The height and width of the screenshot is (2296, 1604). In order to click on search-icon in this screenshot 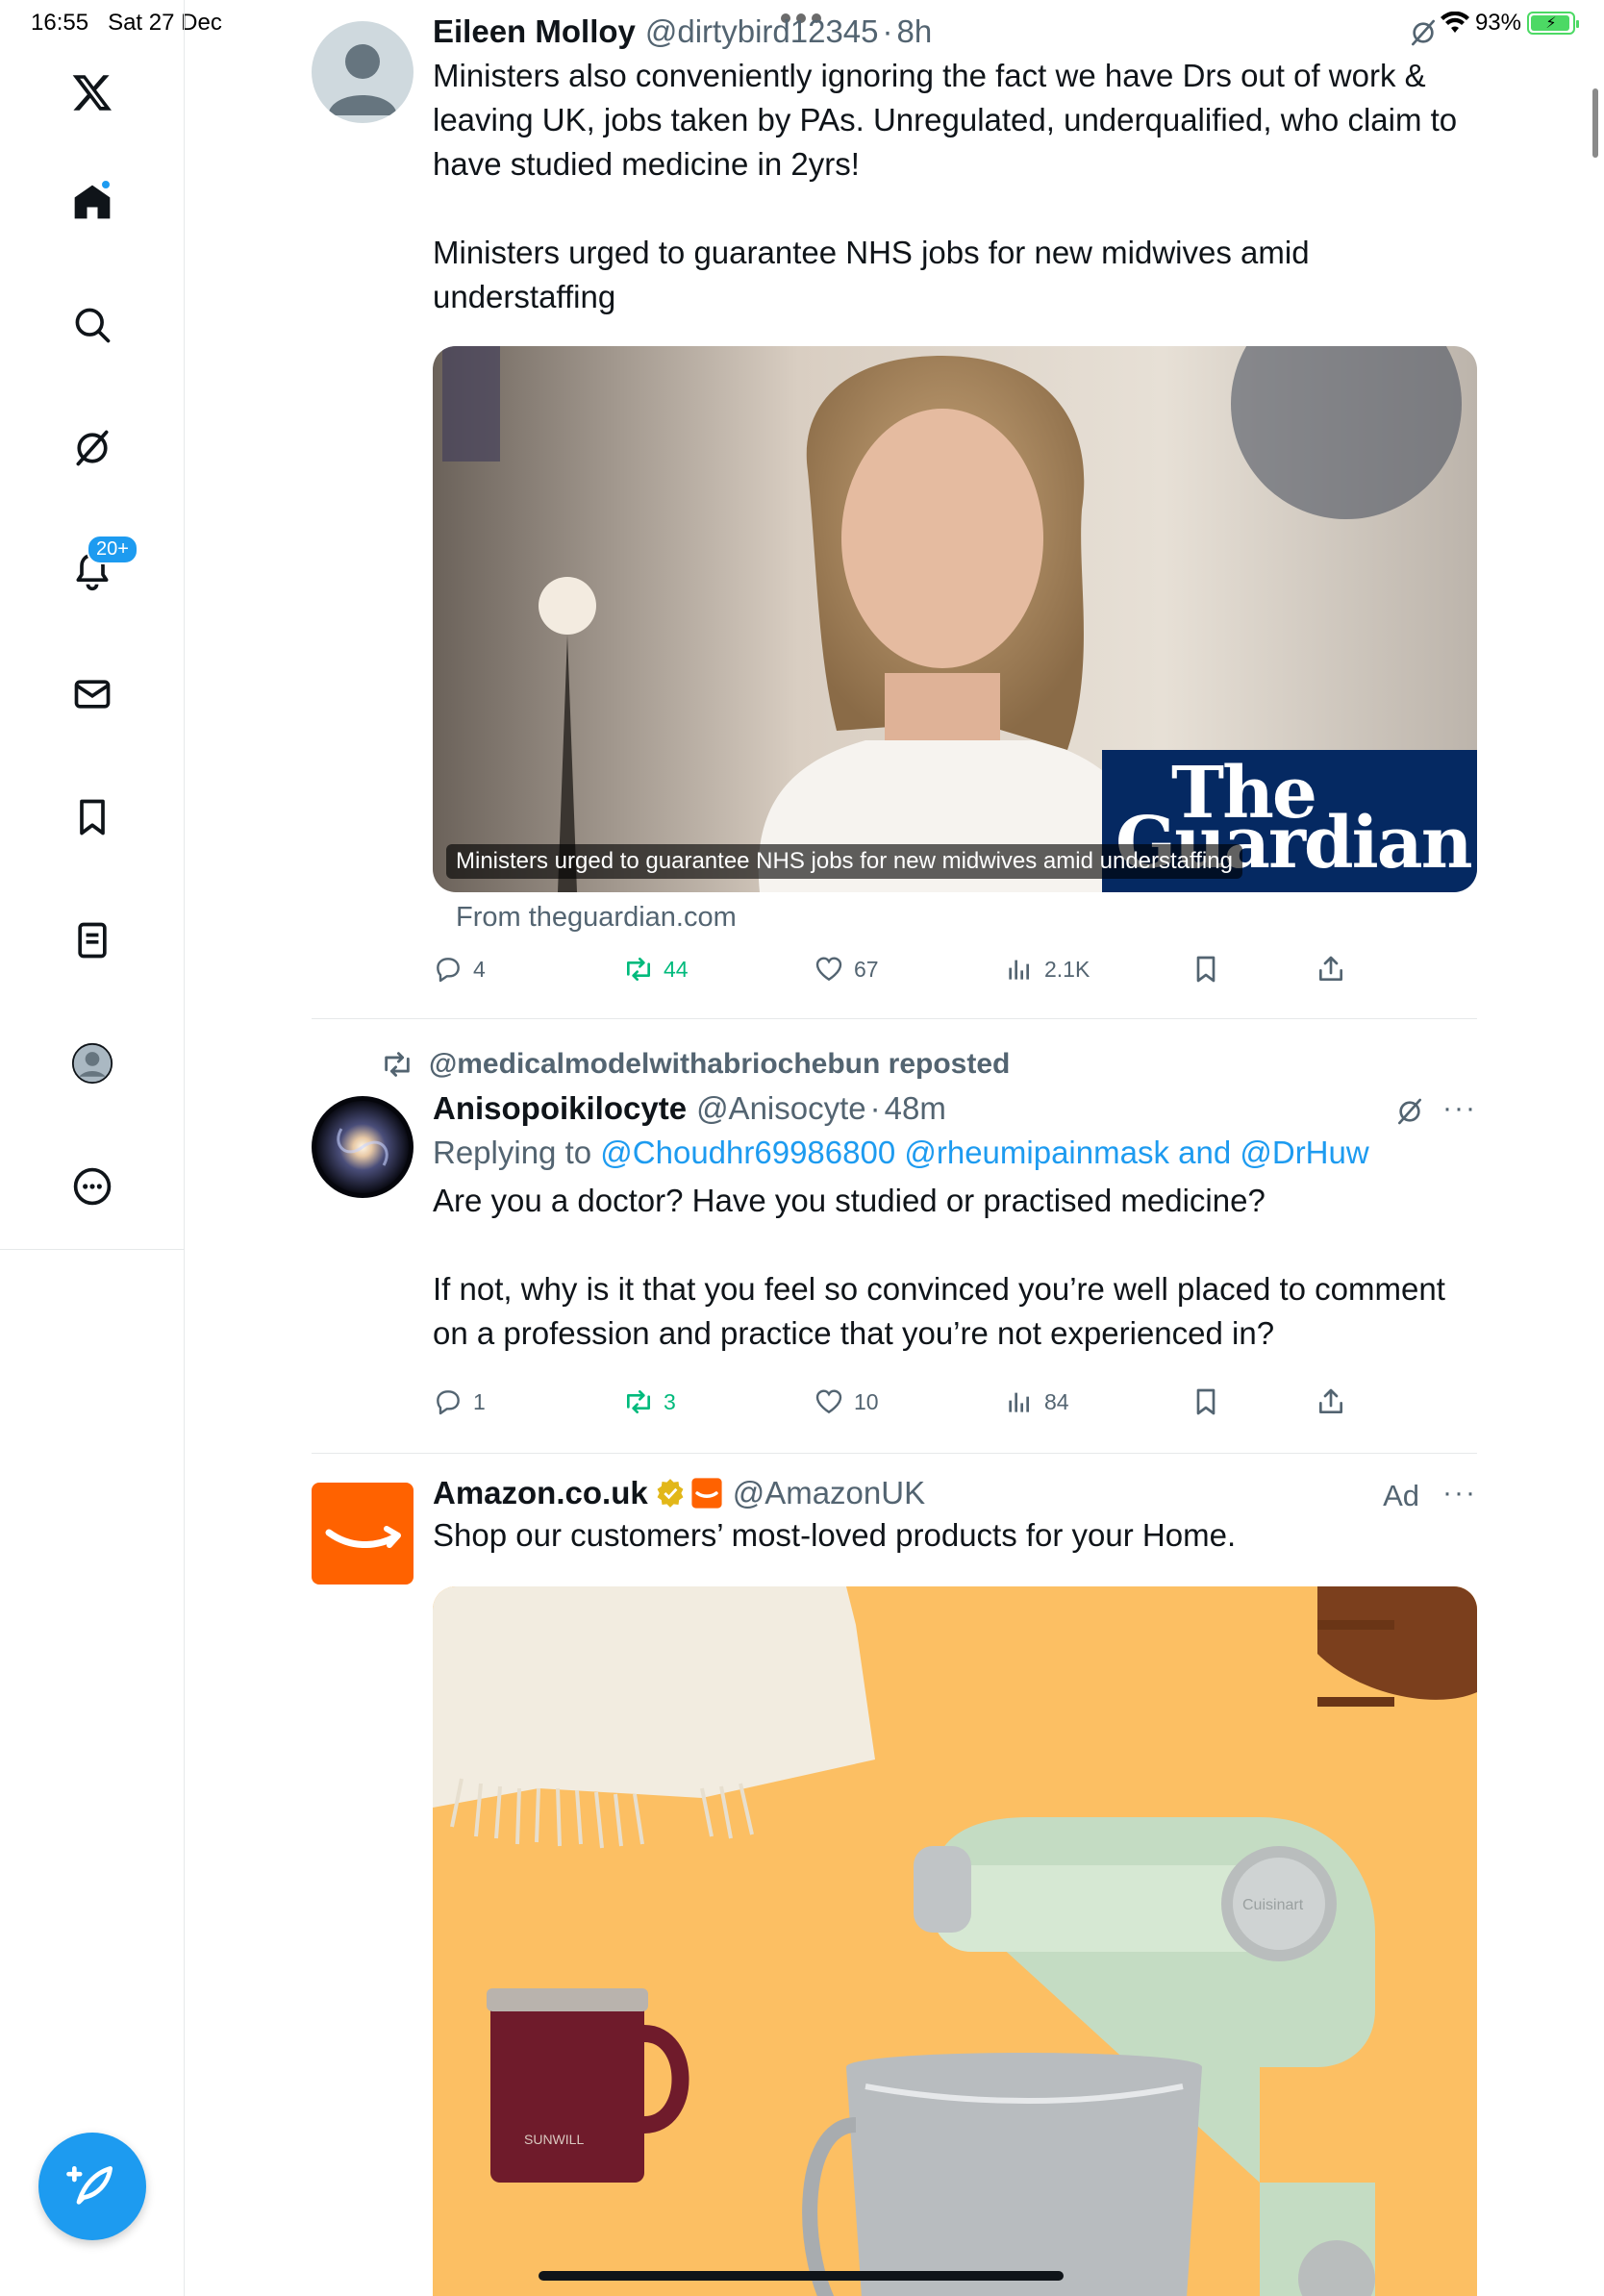, I will do `click(92, 325)`.